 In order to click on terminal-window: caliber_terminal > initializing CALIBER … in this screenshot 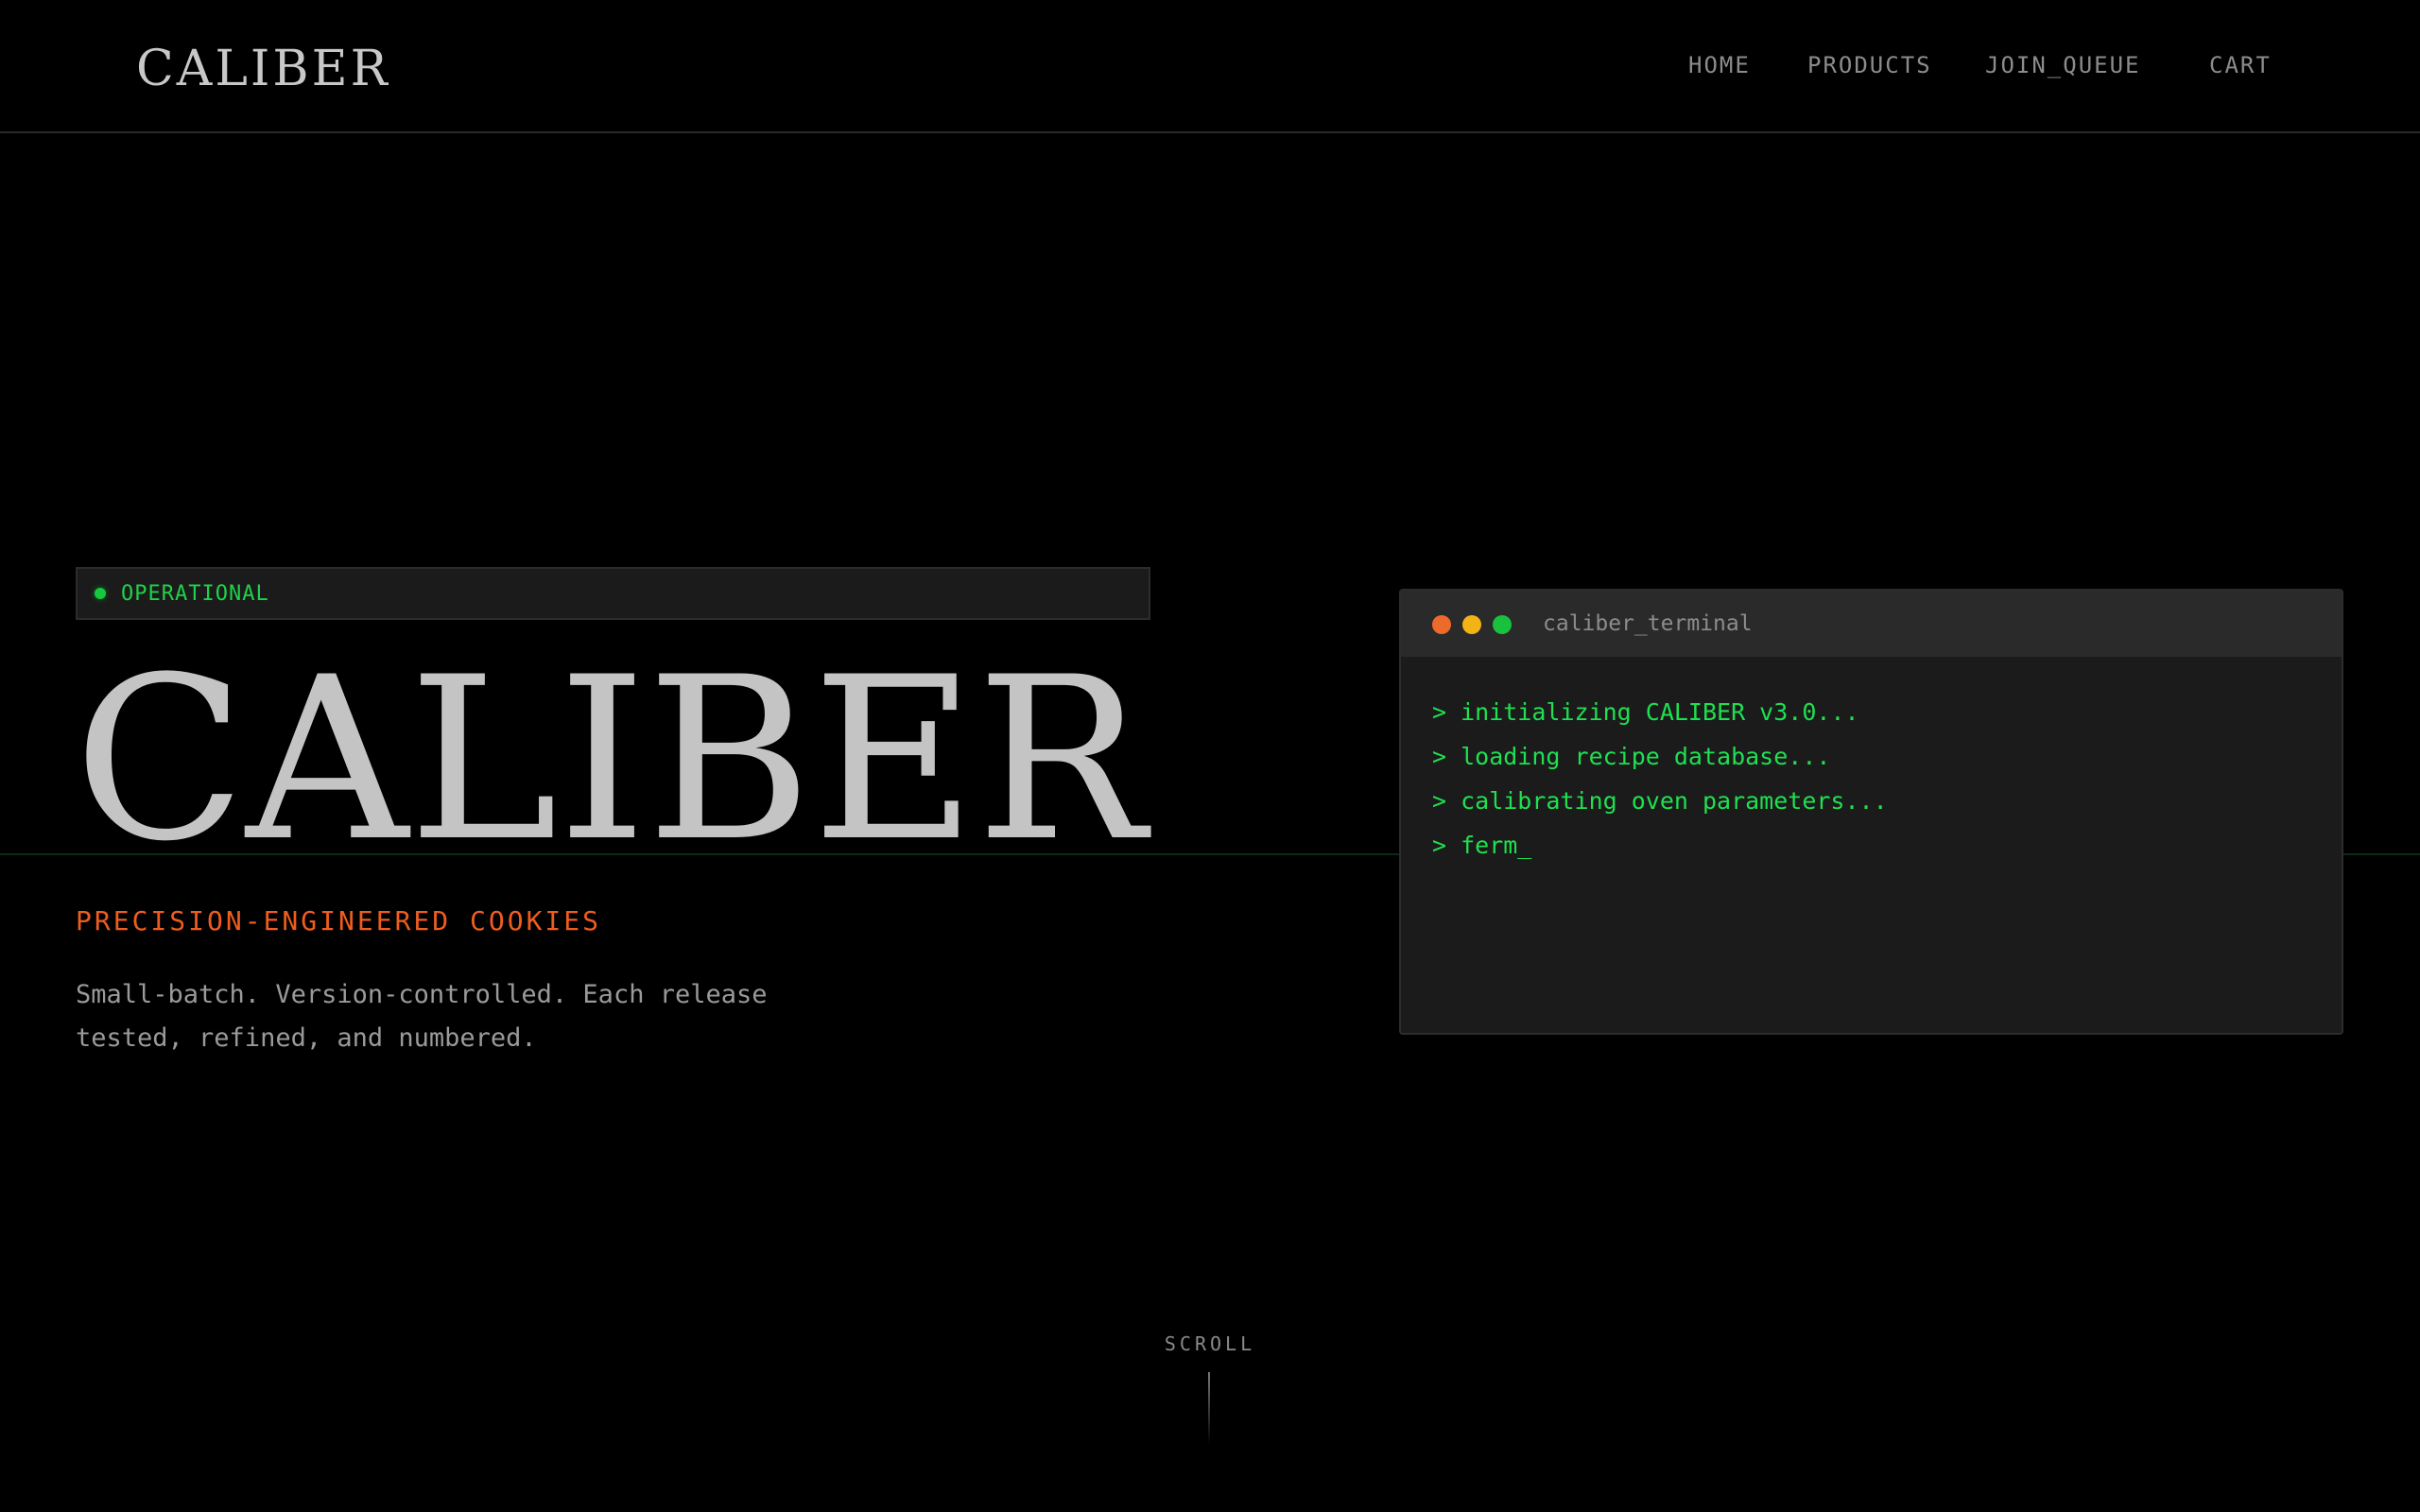, I will do `click(1871, 812)`.